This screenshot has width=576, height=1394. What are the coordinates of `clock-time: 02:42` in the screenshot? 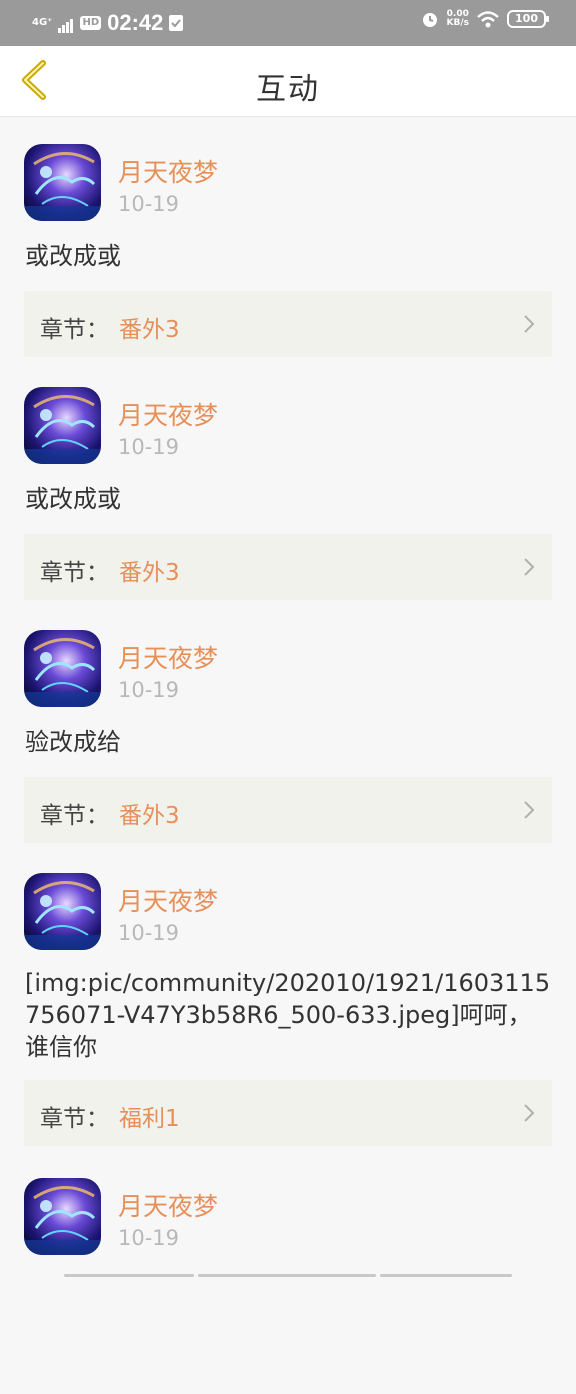 It's located at (135, 22).